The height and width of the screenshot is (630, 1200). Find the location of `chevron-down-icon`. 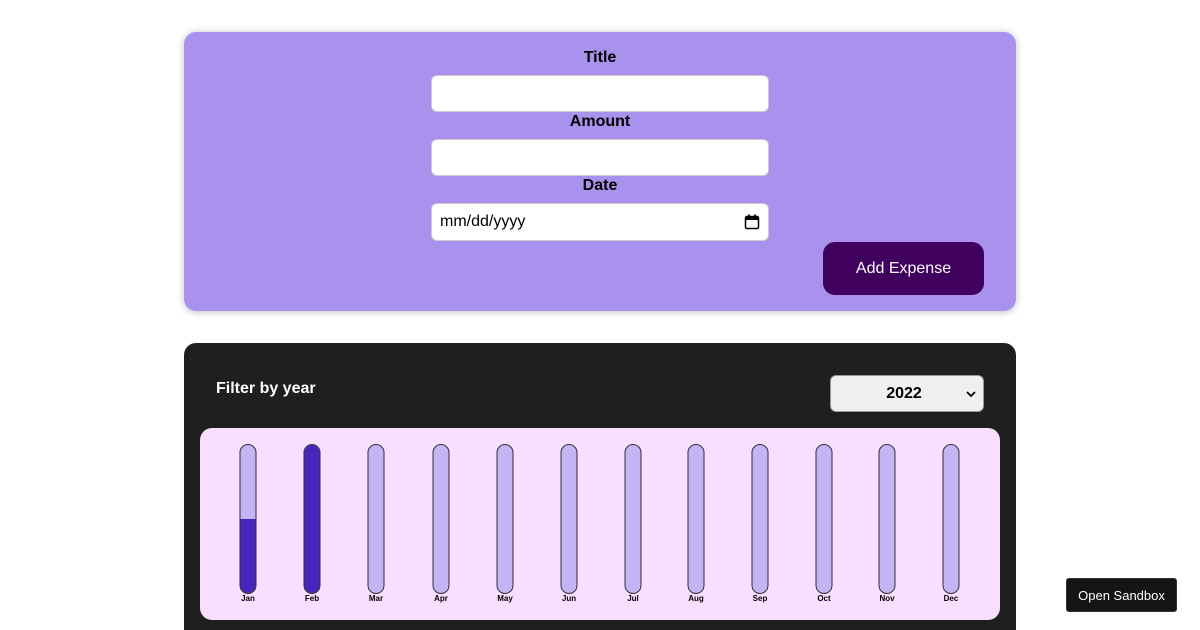

chevron-down-icon is located at coordinates (971, 394).